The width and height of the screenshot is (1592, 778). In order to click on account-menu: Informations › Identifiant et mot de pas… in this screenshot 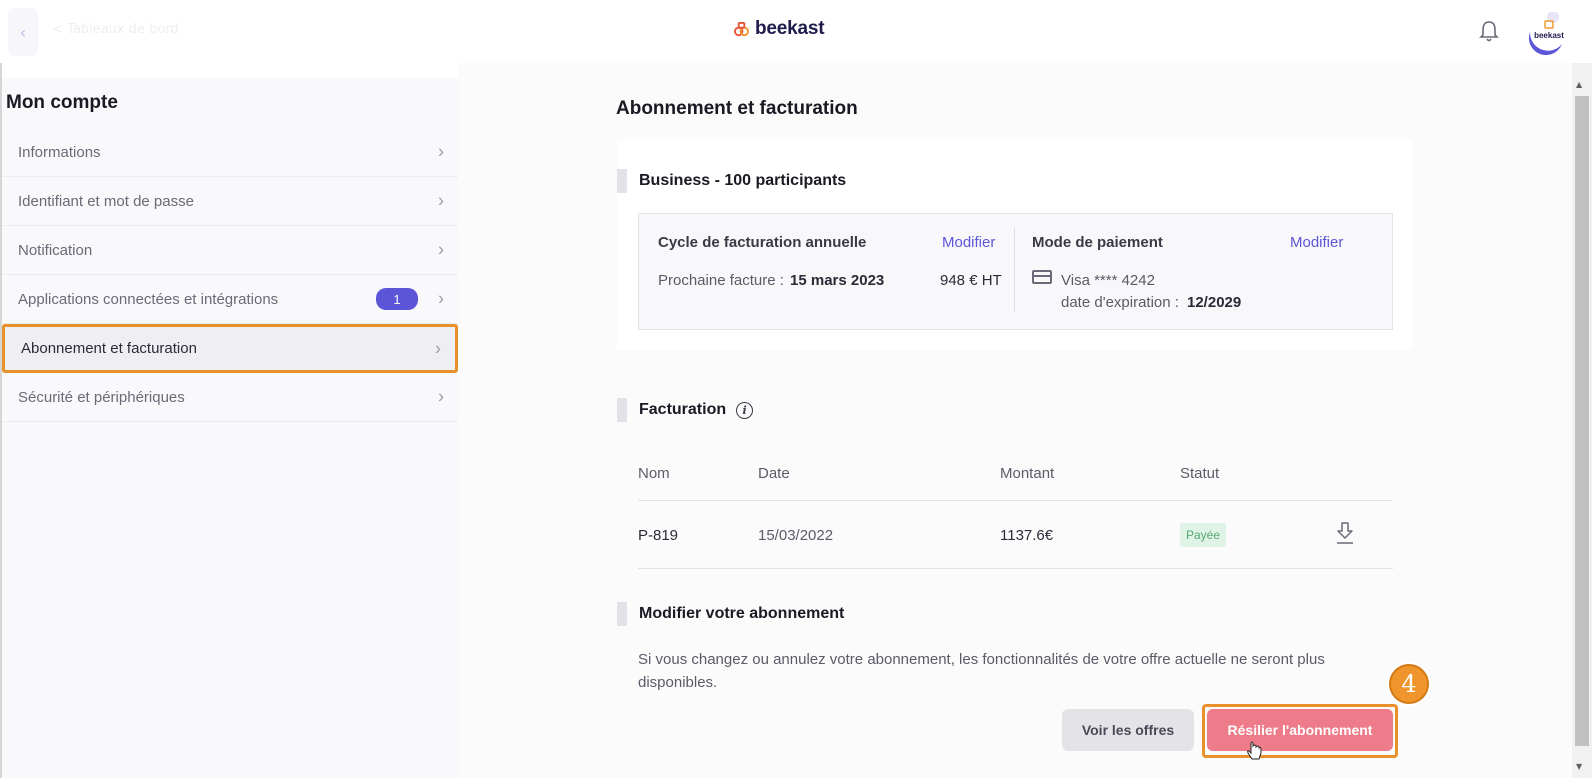, I will do `click(230, 275)`.